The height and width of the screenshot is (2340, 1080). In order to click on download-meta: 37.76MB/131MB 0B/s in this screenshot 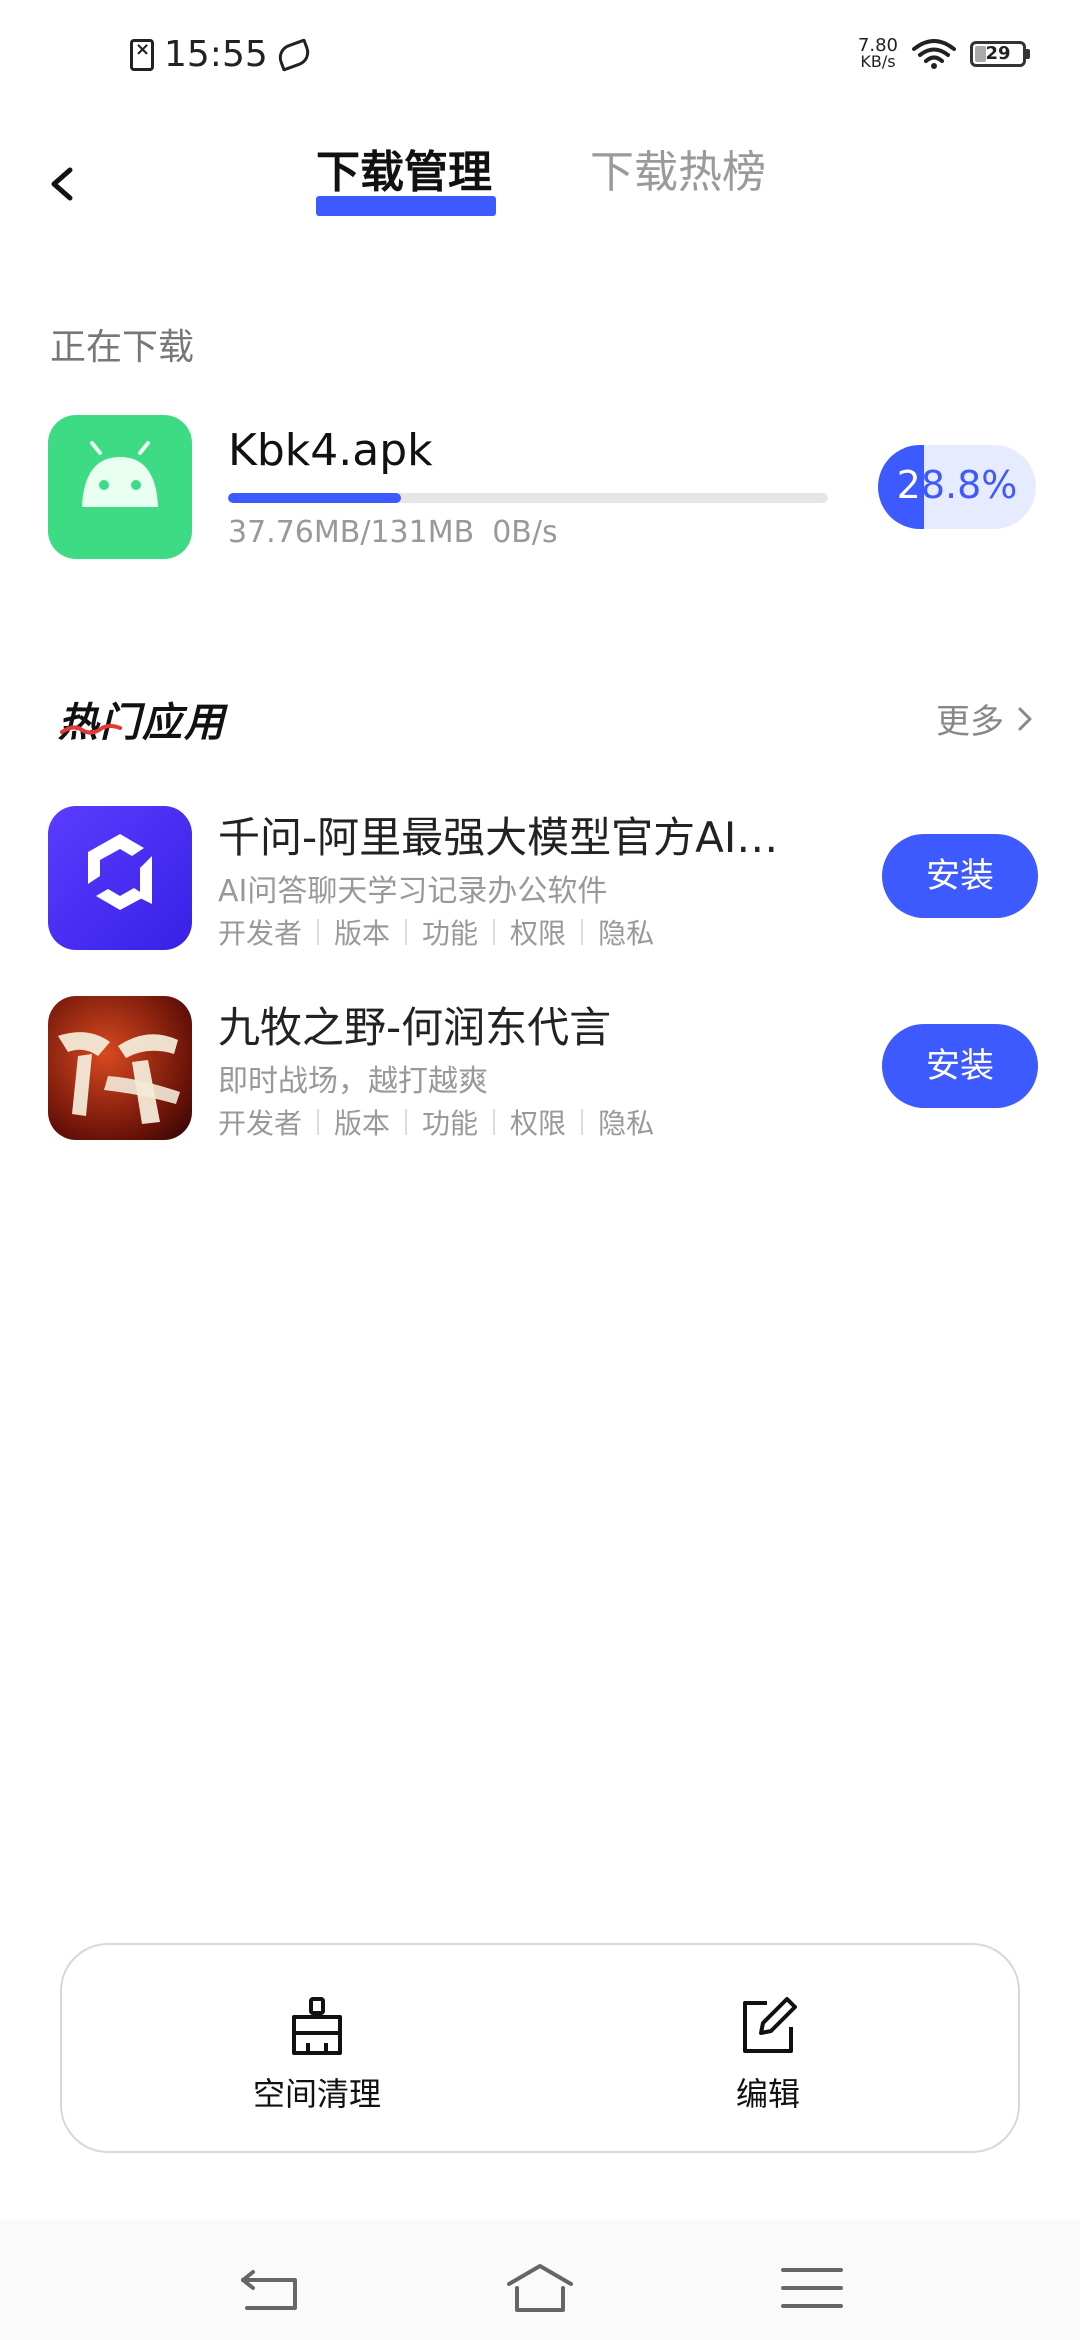, I will do `click(393, 532)`.